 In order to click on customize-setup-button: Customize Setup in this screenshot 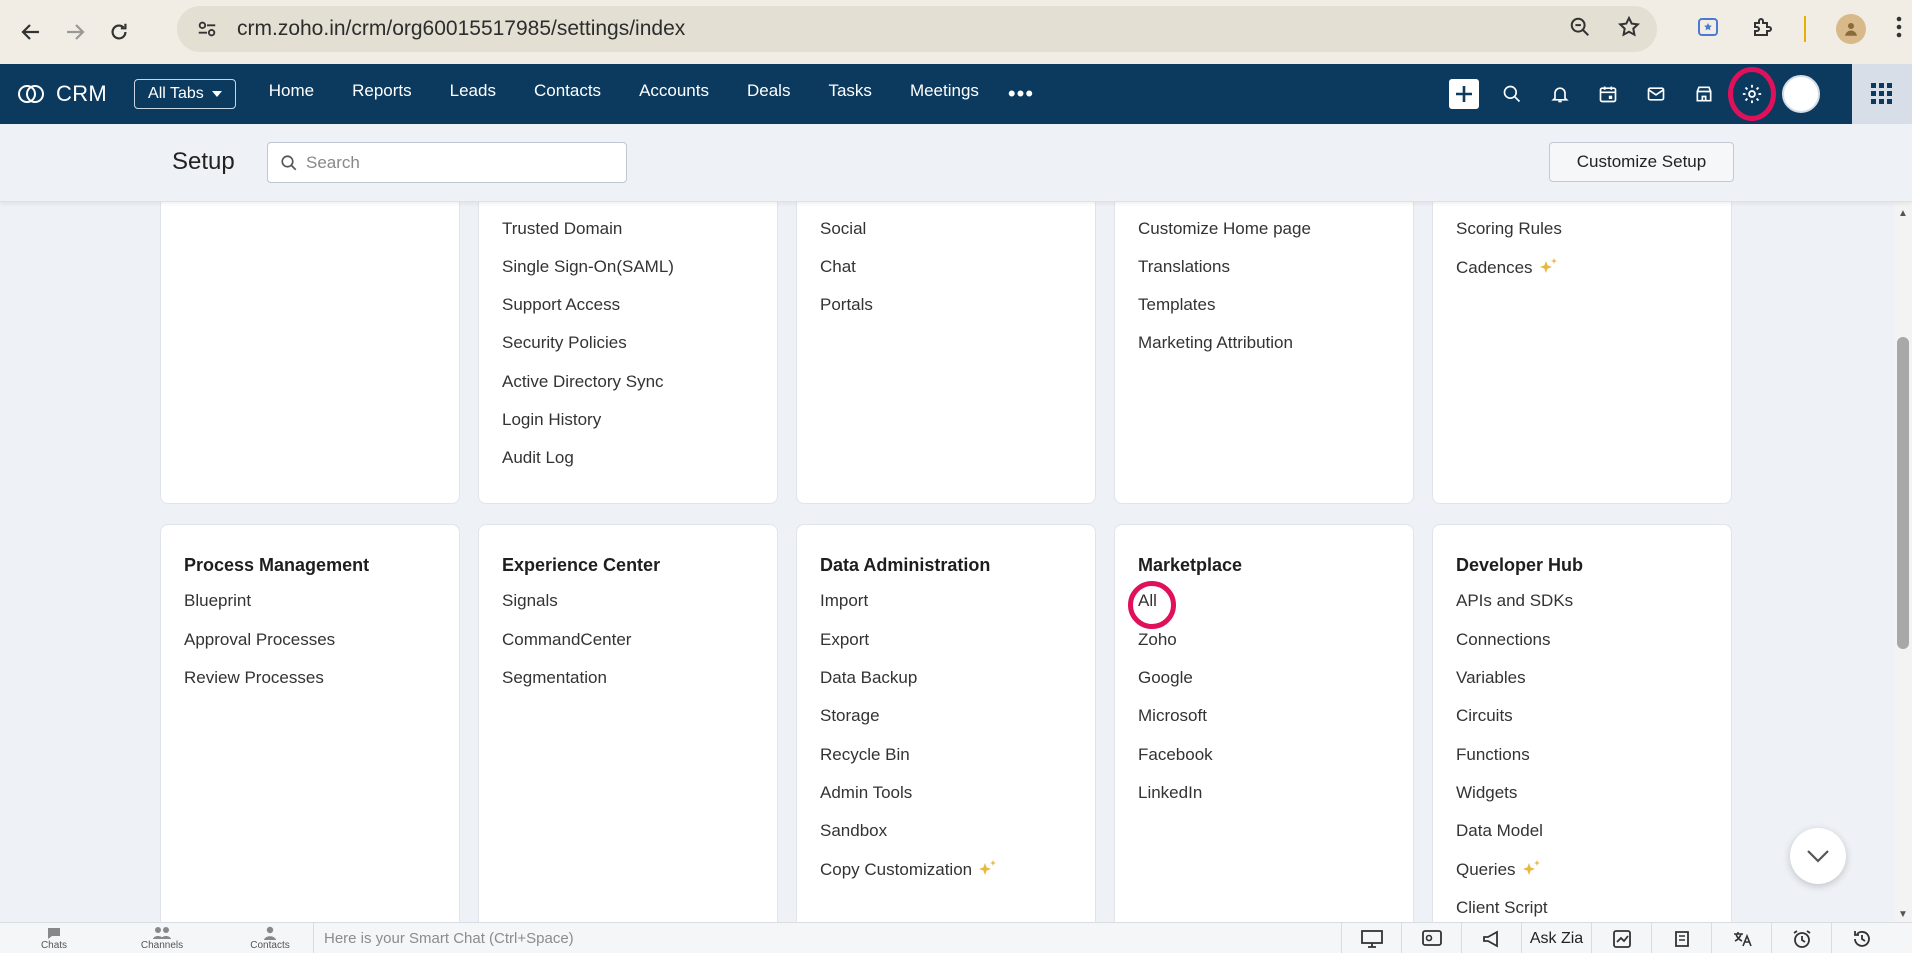, I will do `click(1641, 162)`.